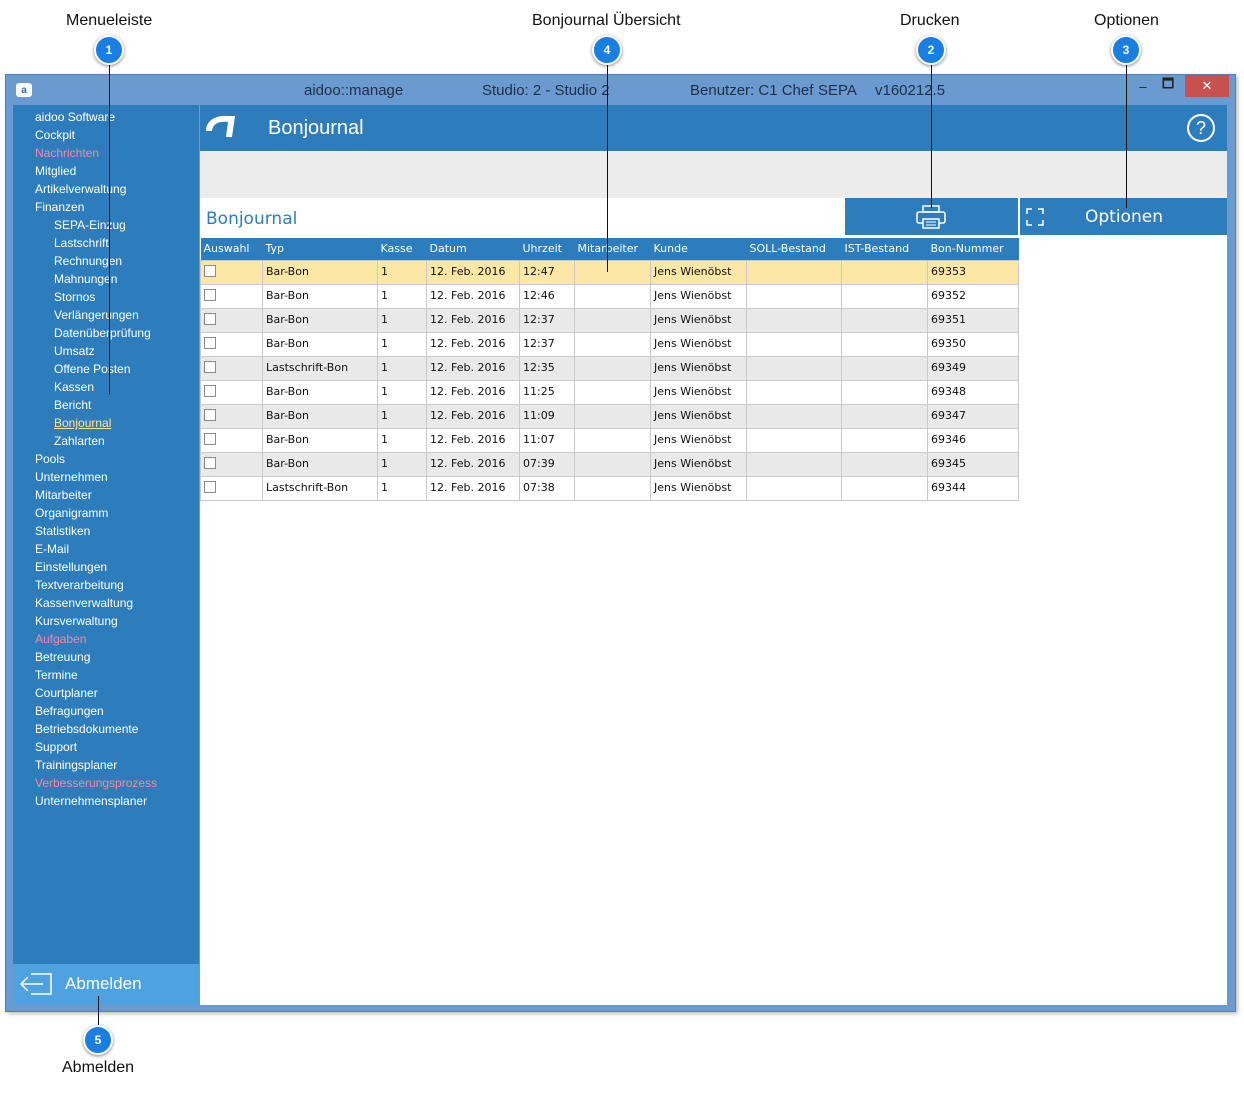  Describe the element at coordinates (973, 368) in the screenshot. I see `cell-bon-nummer: 69349` at that location.